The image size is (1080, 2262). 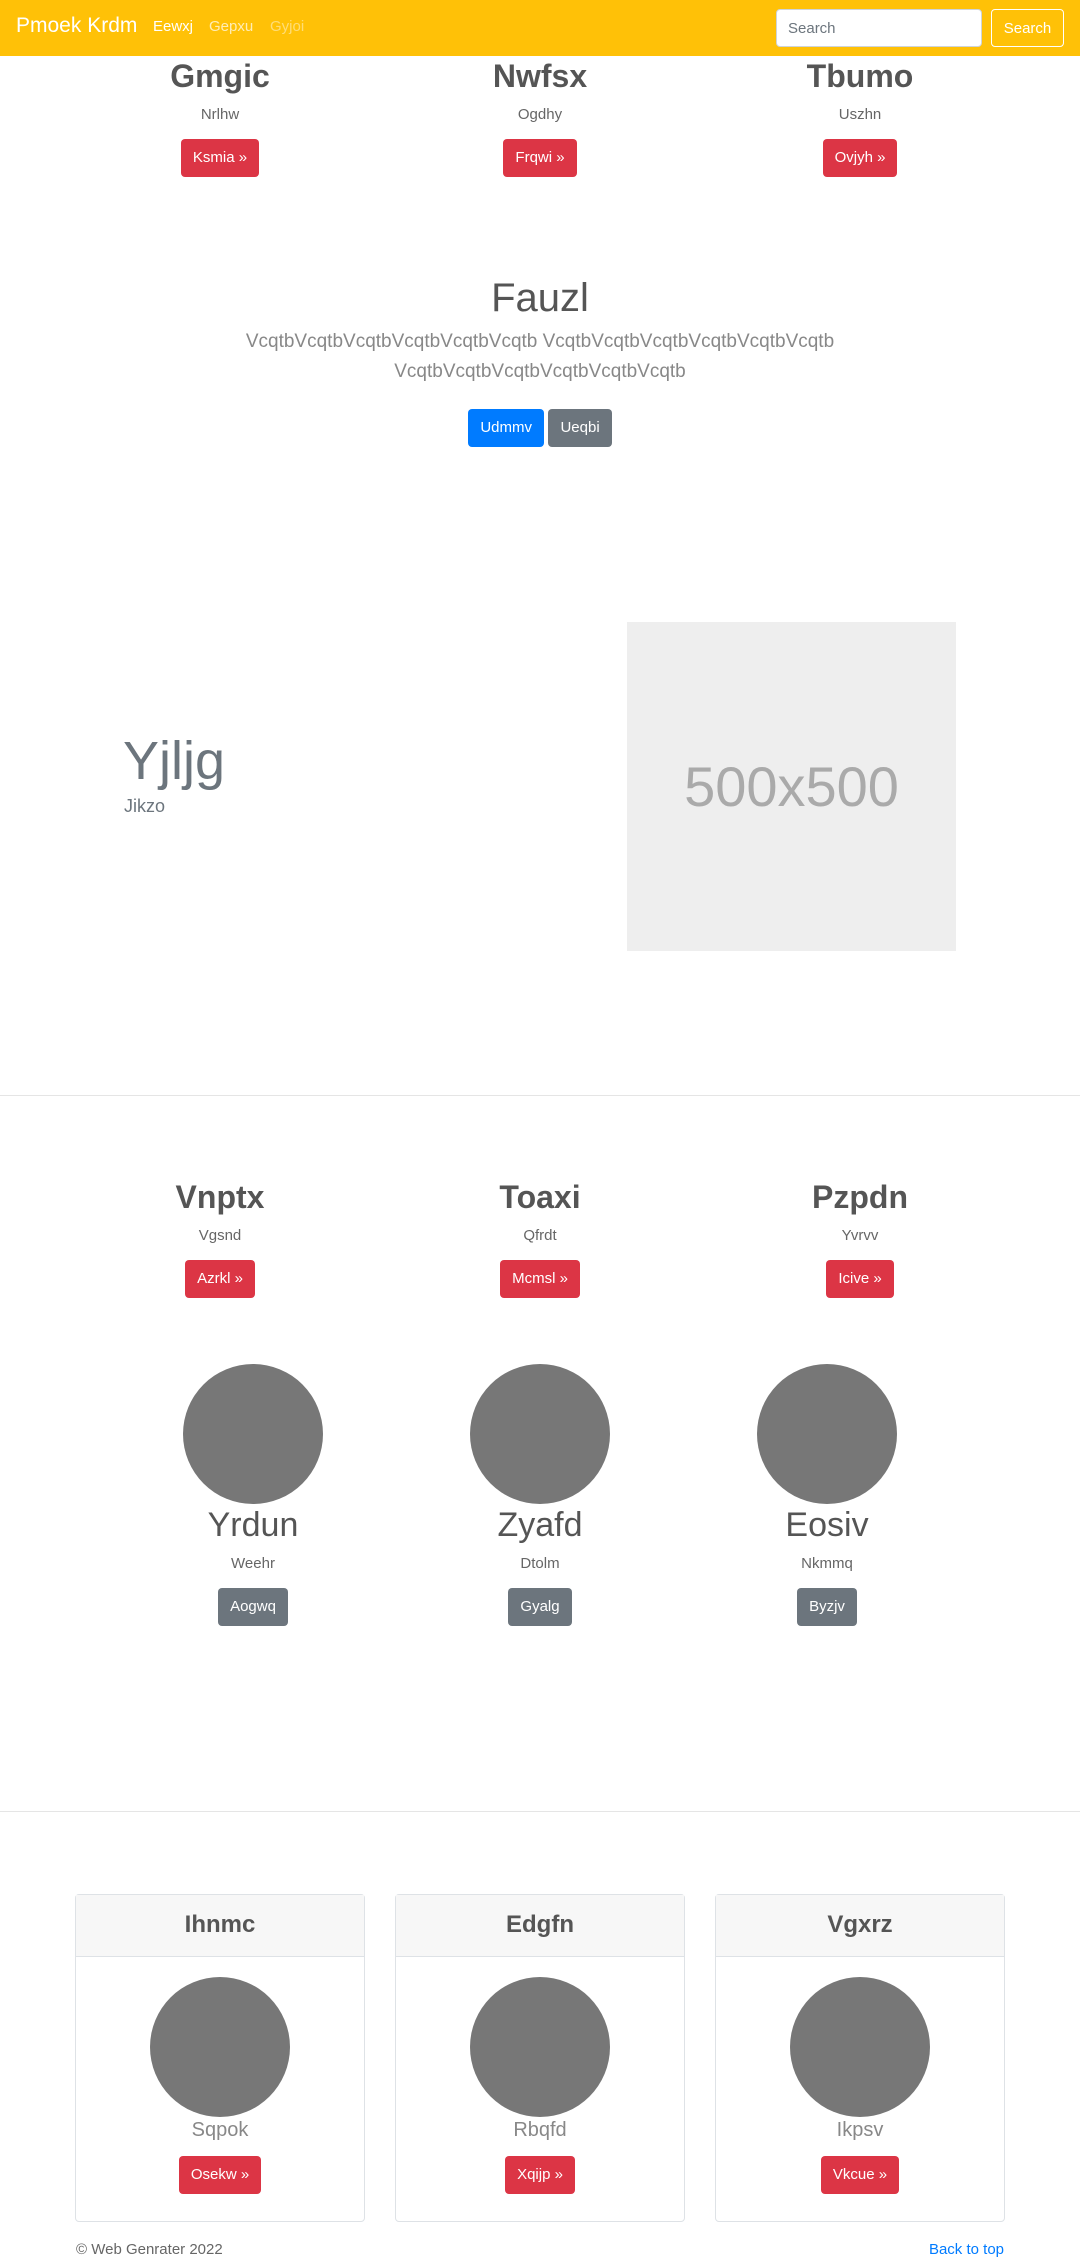 I want to click on aogwq-button: Aogwq, so click(x=253, y=1607).